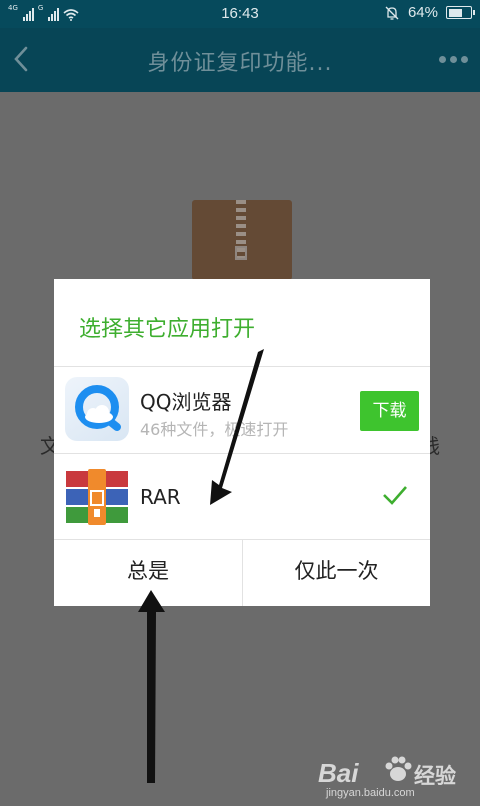  Describe the element at coordinates (151, 686) in the screenshot. I see `arrow-to-always` at that location.